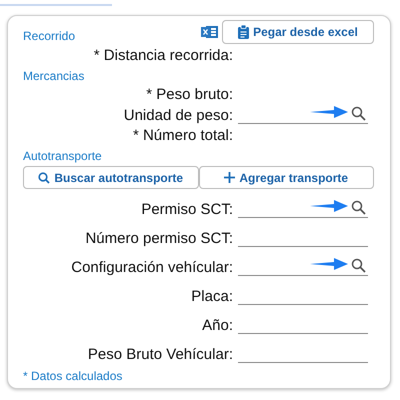 This screenshot has width=400, height=400. I want to click on field-label: Número permiso SCT:, so click(158, 238).